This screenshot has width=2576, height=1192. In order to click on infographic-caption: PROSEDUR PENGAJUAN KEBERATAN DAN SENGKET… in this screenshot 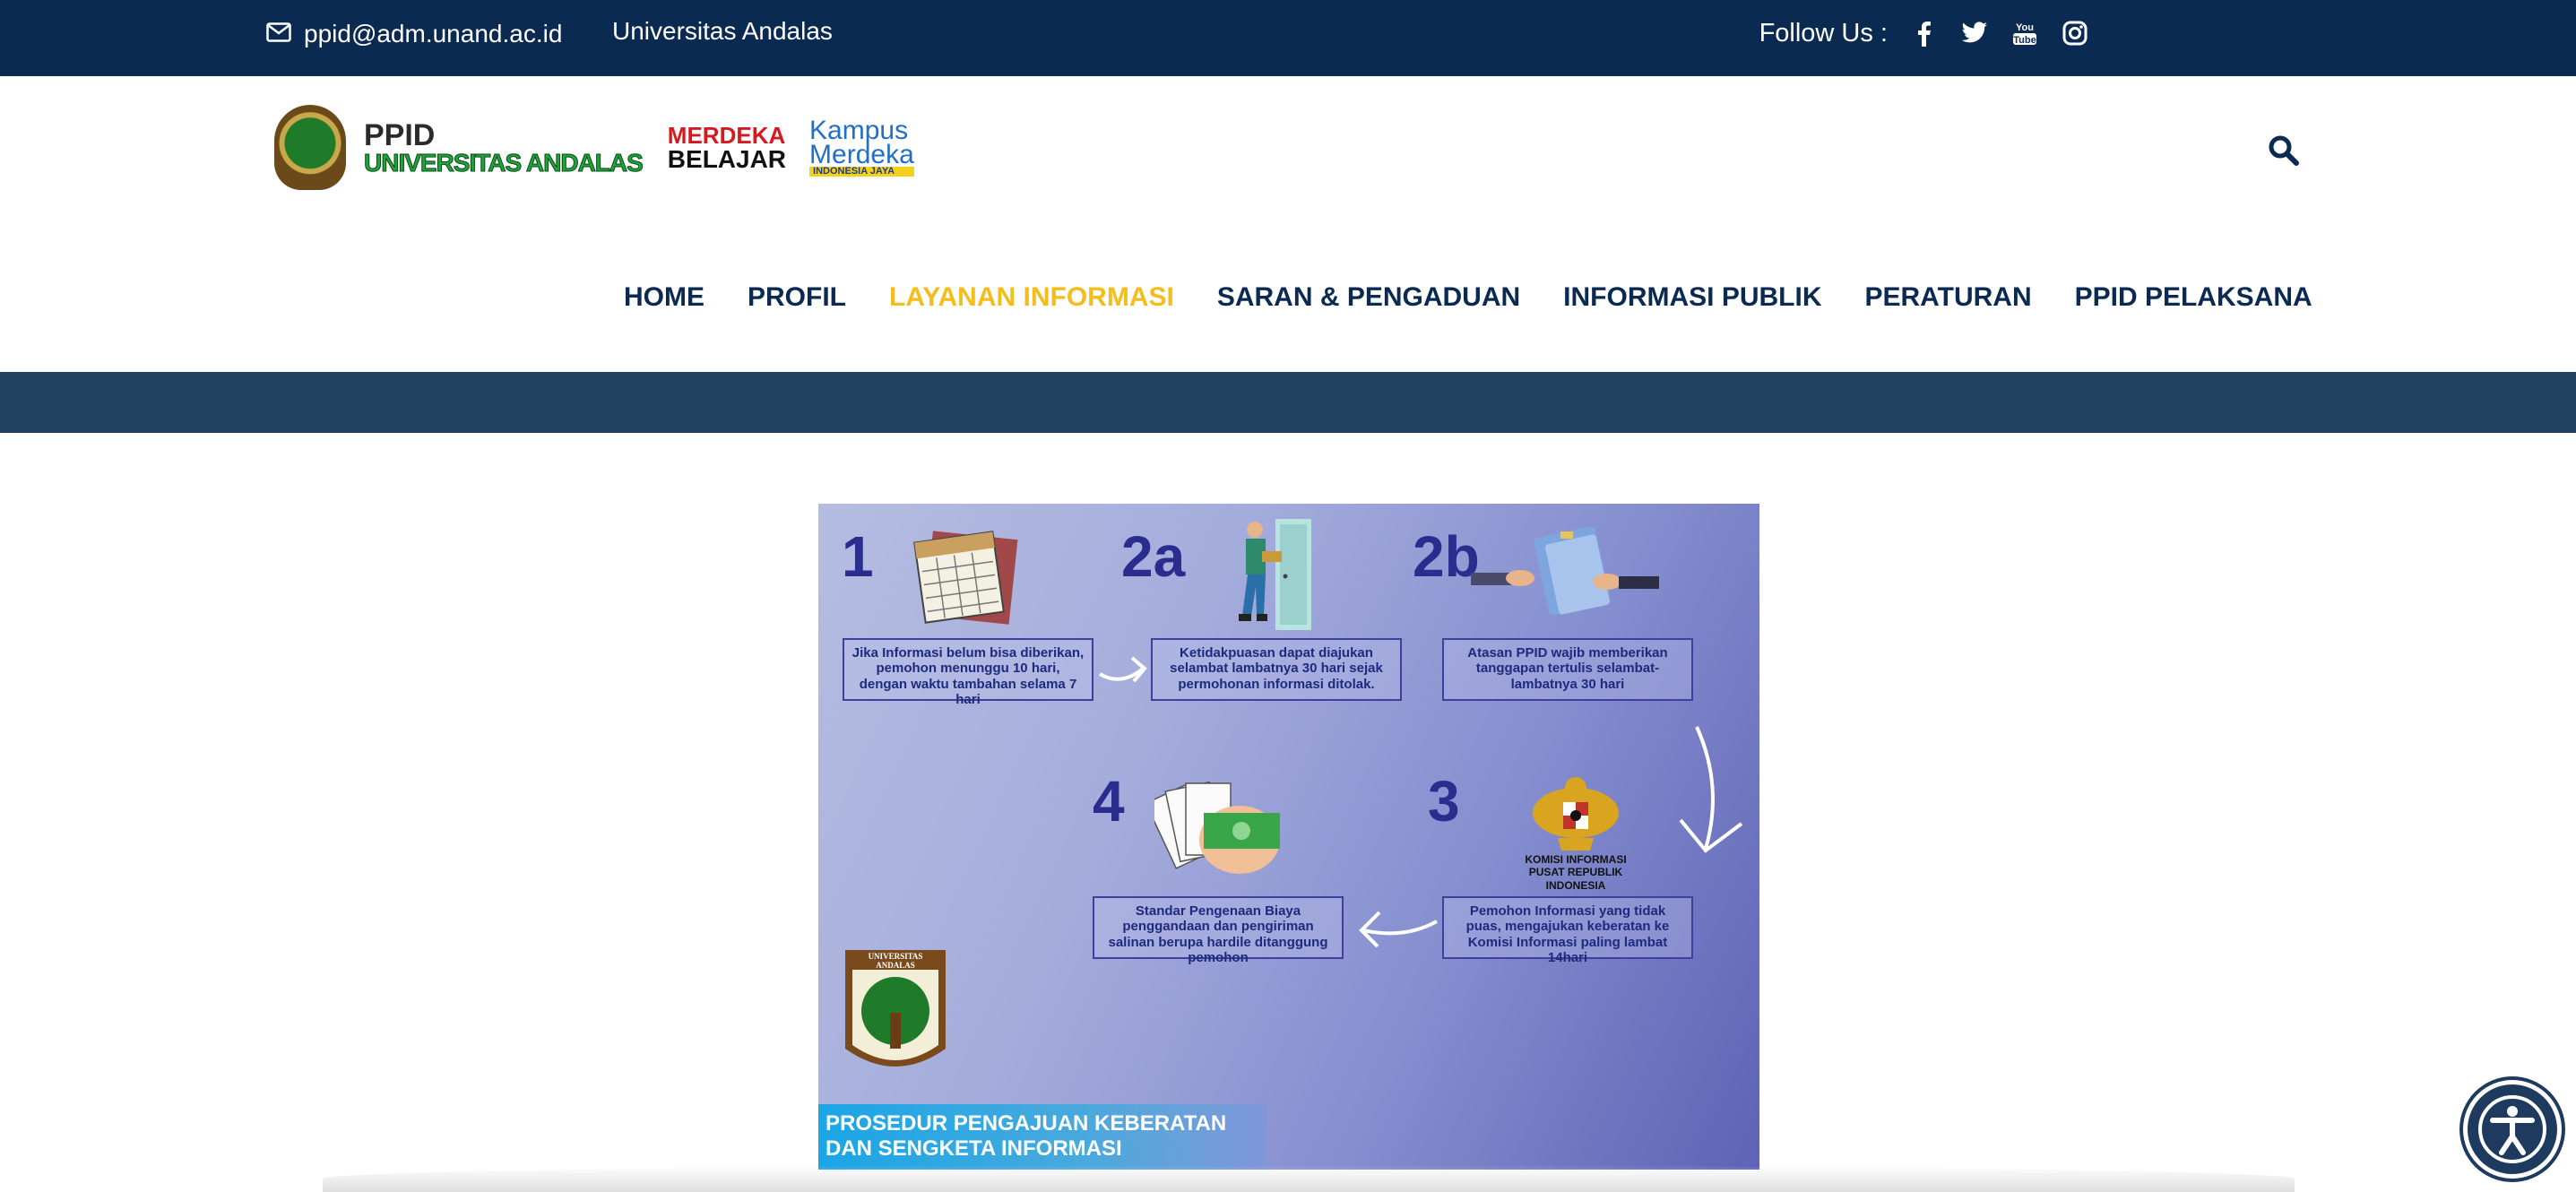, I will do `click(1042, 1137)`.